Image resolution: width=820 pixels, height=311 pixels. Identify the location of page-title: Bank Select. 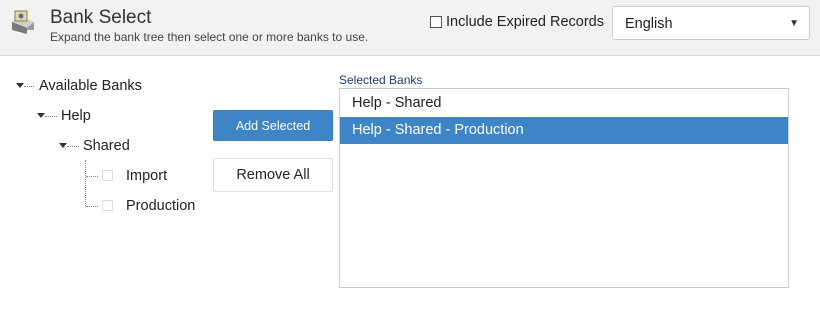
(101, 17).